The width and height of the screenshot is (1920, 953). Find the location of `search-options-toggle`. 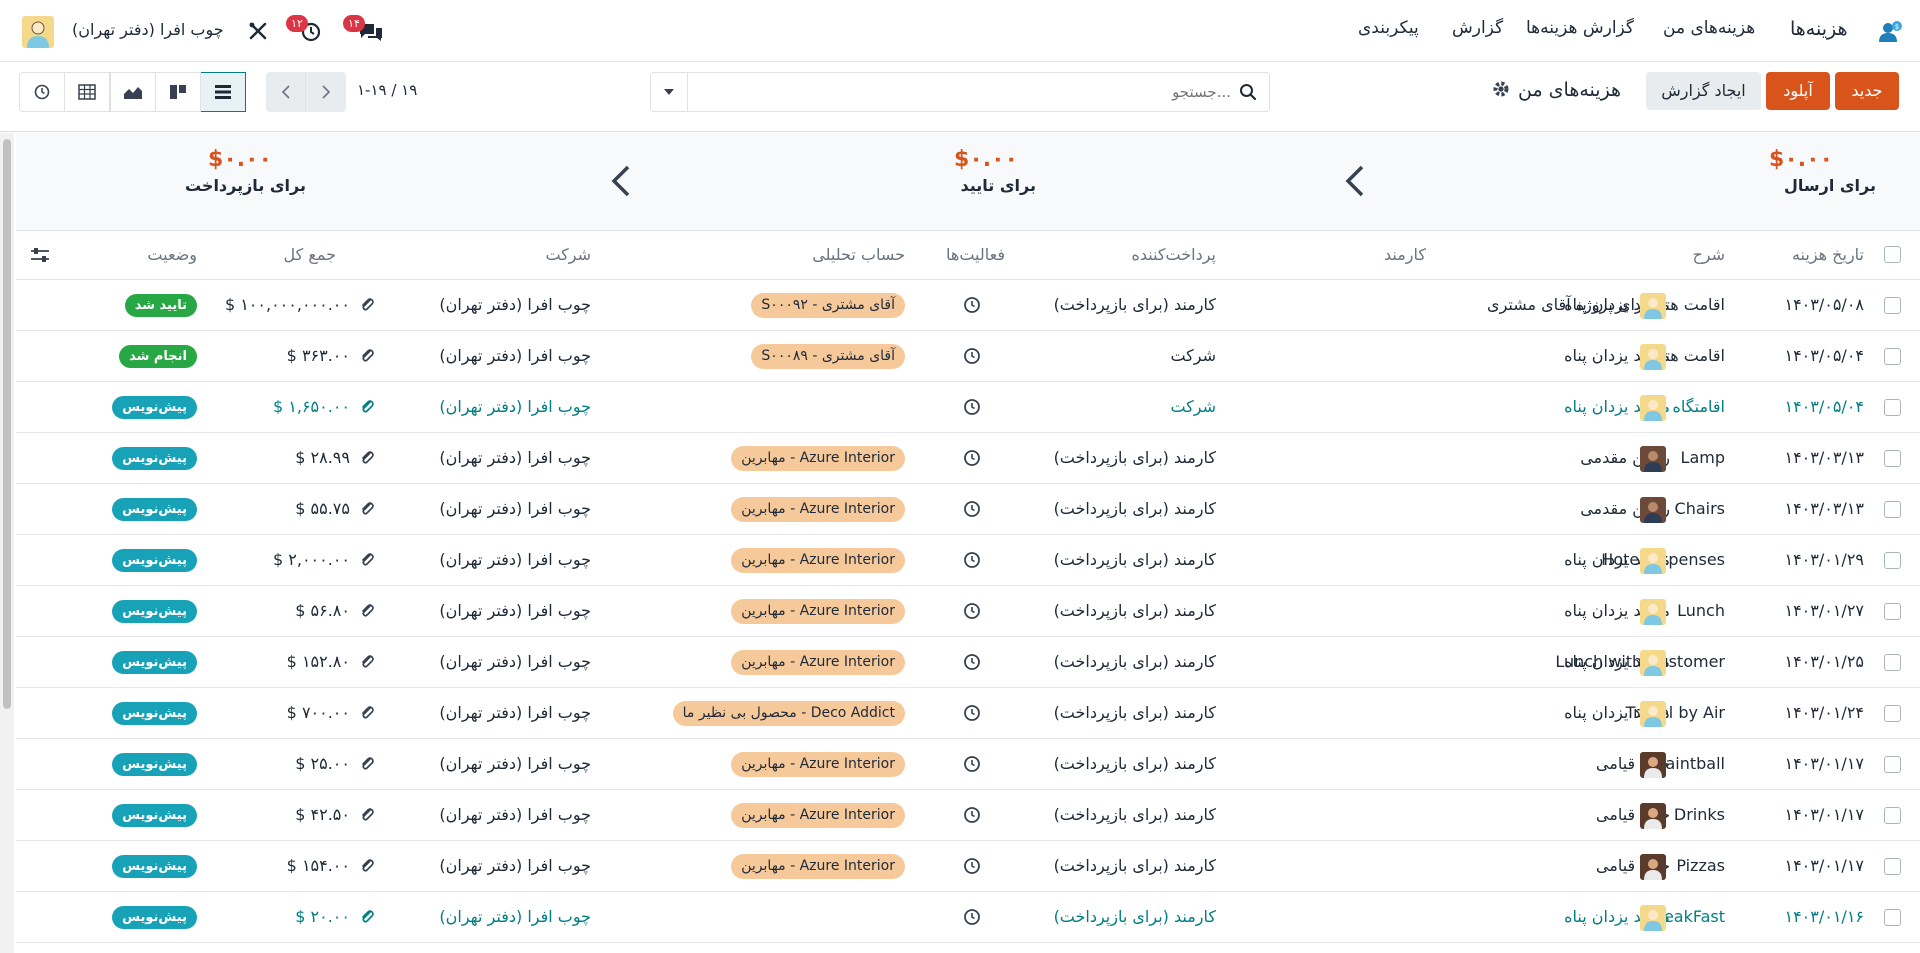

search-options-toggle is located at coordinates (669, 92).